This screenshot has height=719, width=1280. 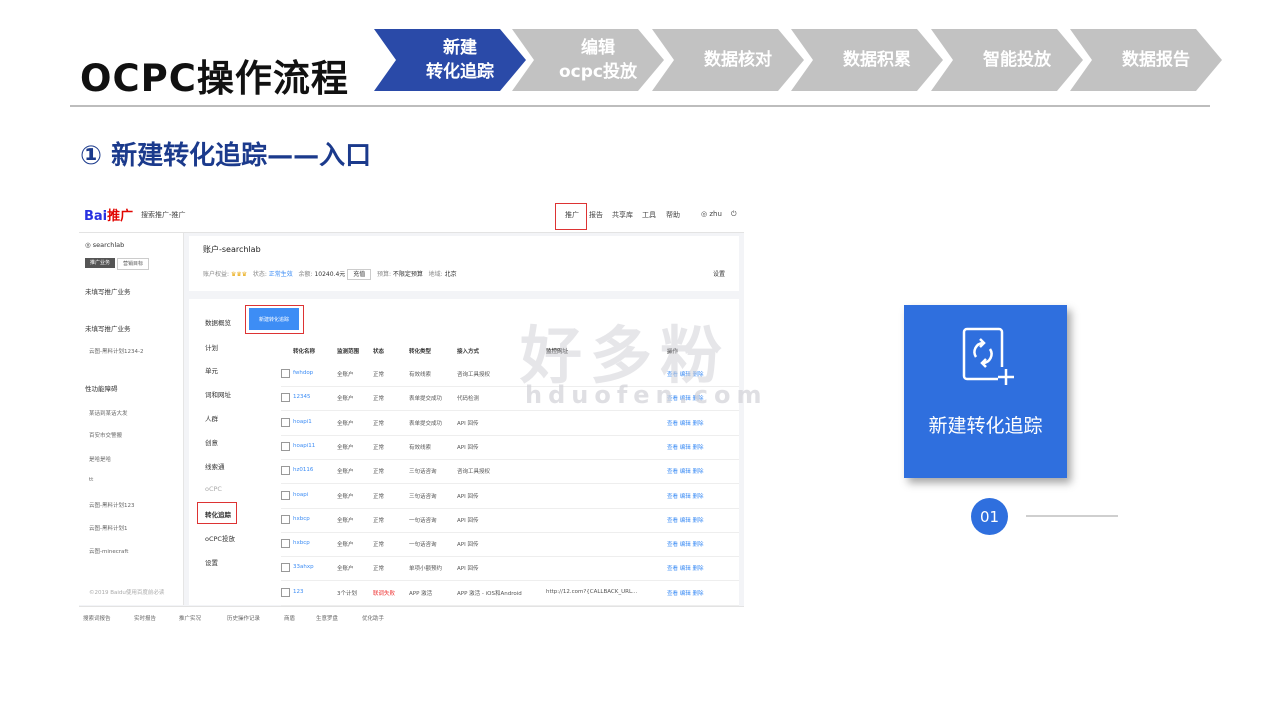 What do you see at coordinates (105, 435) in the screenshot?
I see `sidebar-item-5: 百安市交警搬` at bounding box center [105, 435].